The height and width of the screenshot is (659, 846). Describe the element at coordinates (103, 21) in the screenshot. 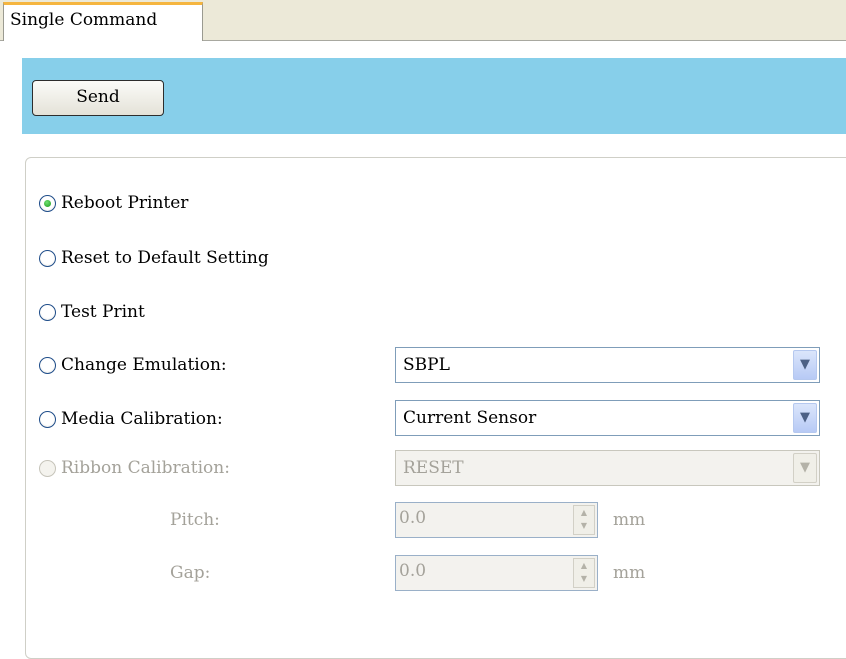

I see `tab-single-command: Single Command` at that location.